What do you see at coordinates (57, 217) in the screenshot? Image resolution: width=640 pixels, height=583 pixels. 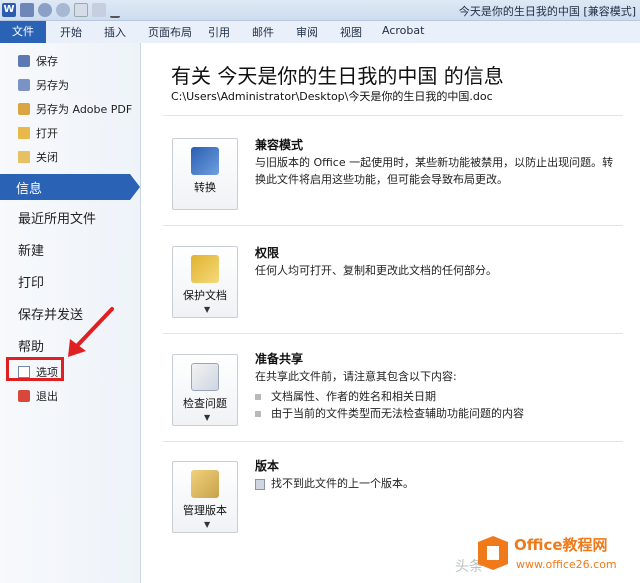 I see `sidebar-item-recent: 最近所用文件` at bounding box center [57, 217].